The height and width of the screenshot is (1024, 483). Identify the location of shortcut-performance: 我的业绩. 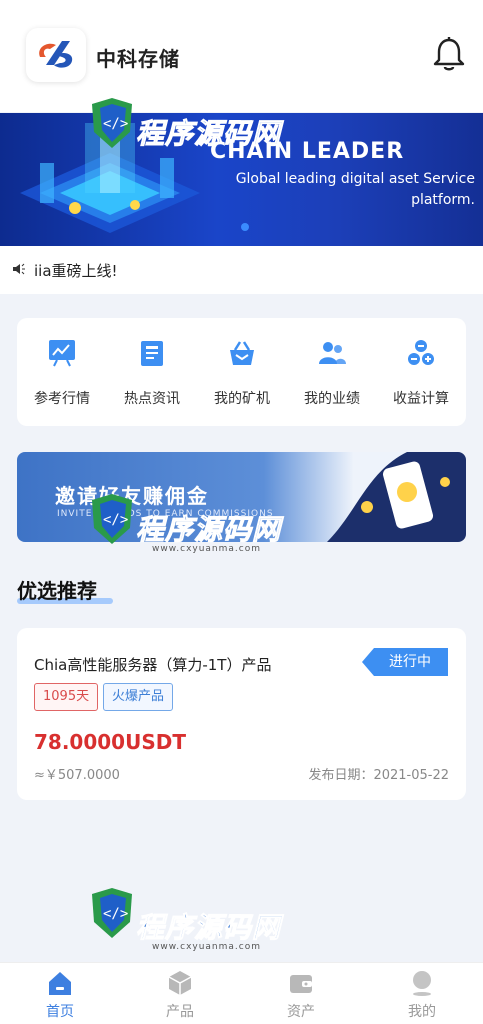
(332, 372).